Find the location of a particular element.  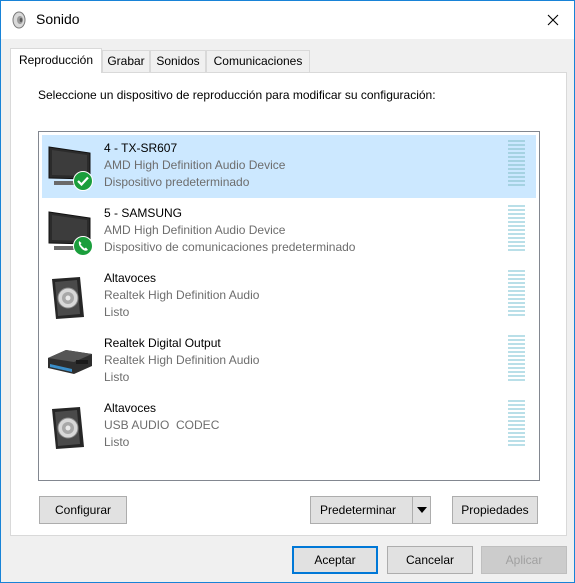

window-title: Sonido is located at coordinates (58, 19).